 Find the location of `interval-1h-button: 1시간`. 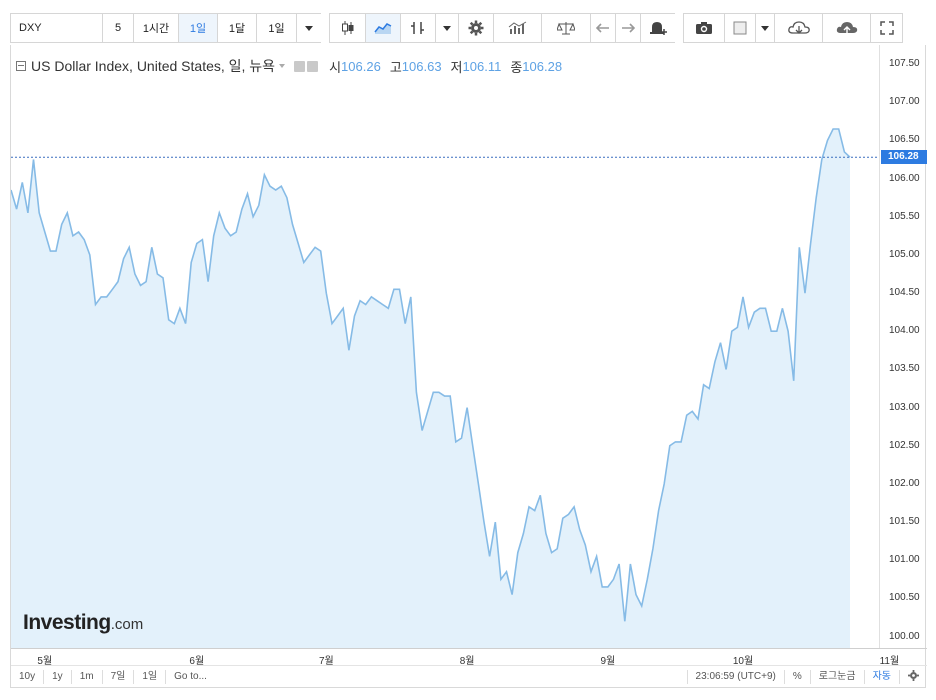

interval-1h-button: 1시간 is located at coordinates (155, 28).